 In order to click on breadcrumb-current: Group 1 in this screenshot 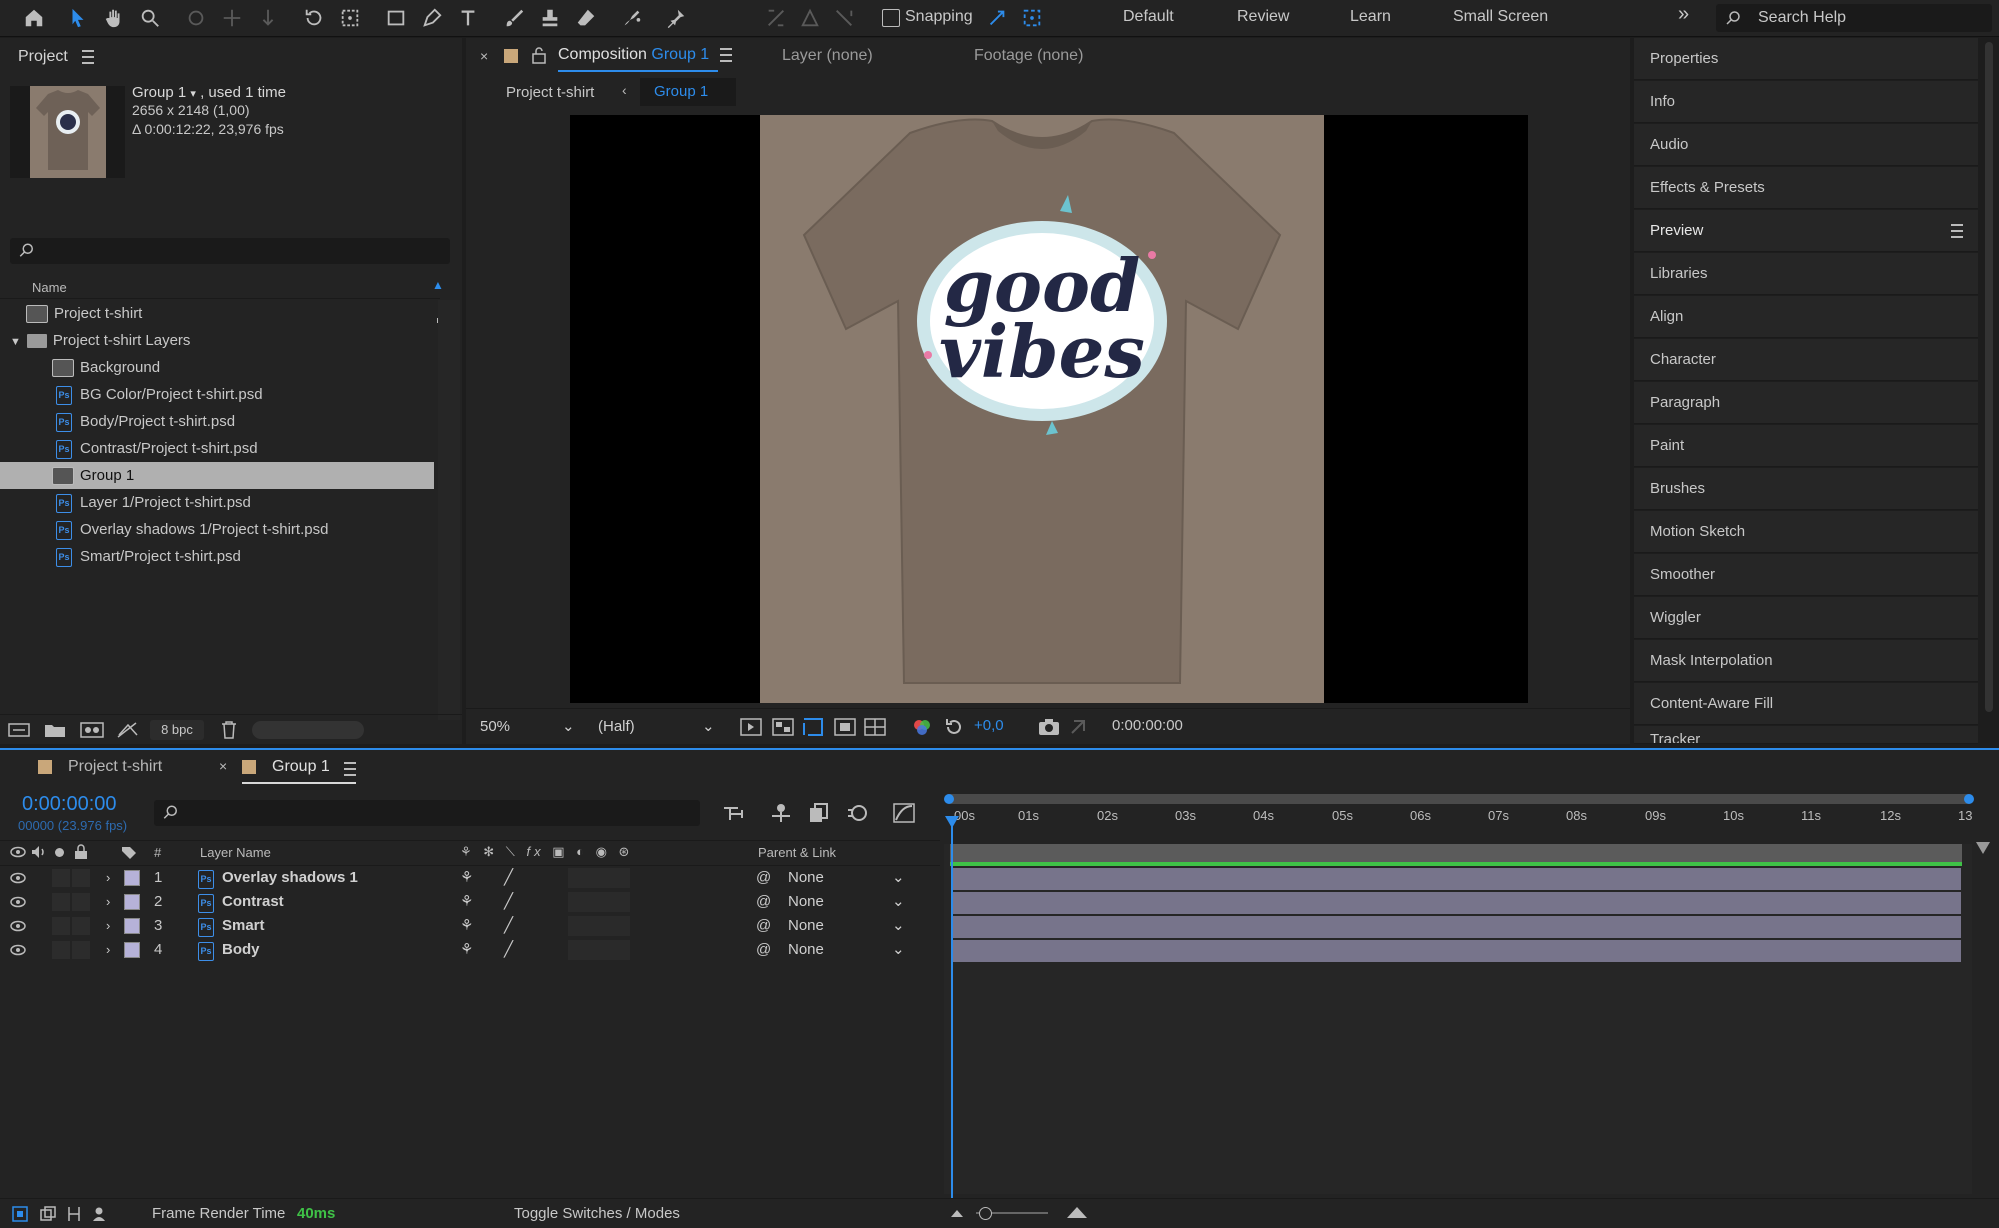, I will do `click(688, 92)`.